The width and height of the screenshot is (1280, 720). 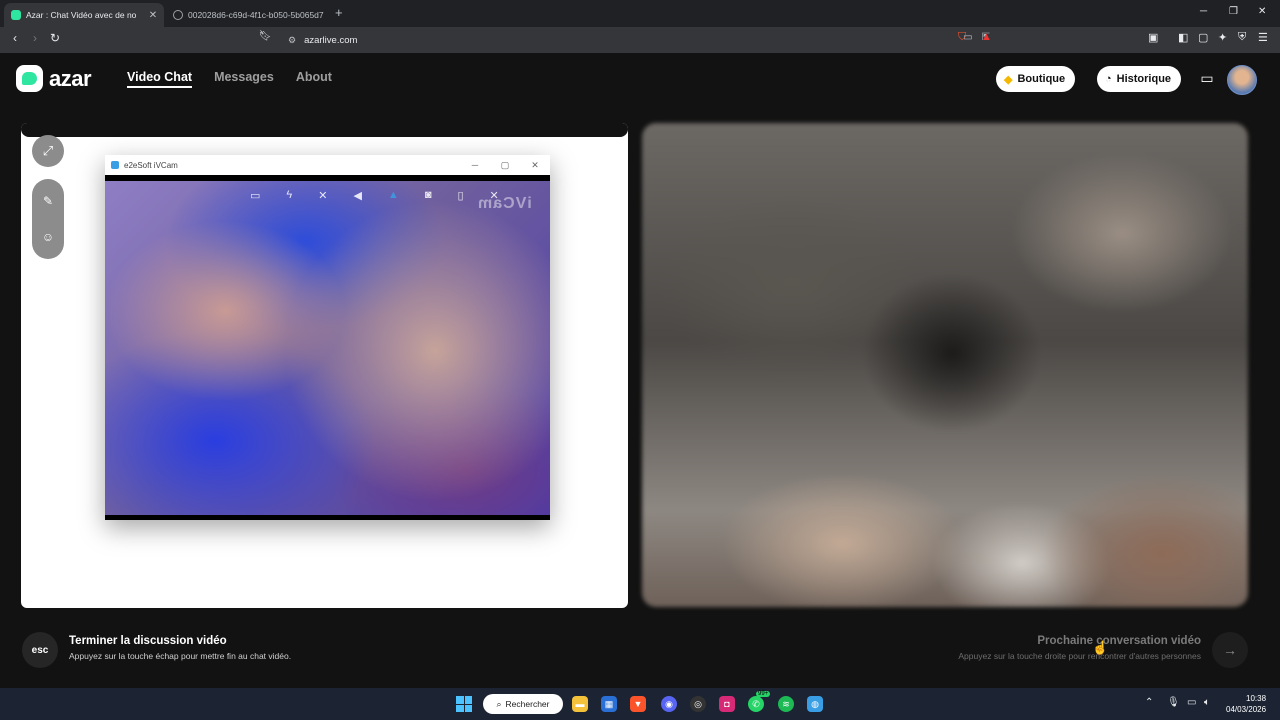 What do you see at coordinates (815, 704) in the screenshot?
I see `ivcam-taskbar-icon: ◍` at bounding box center [815, 704].